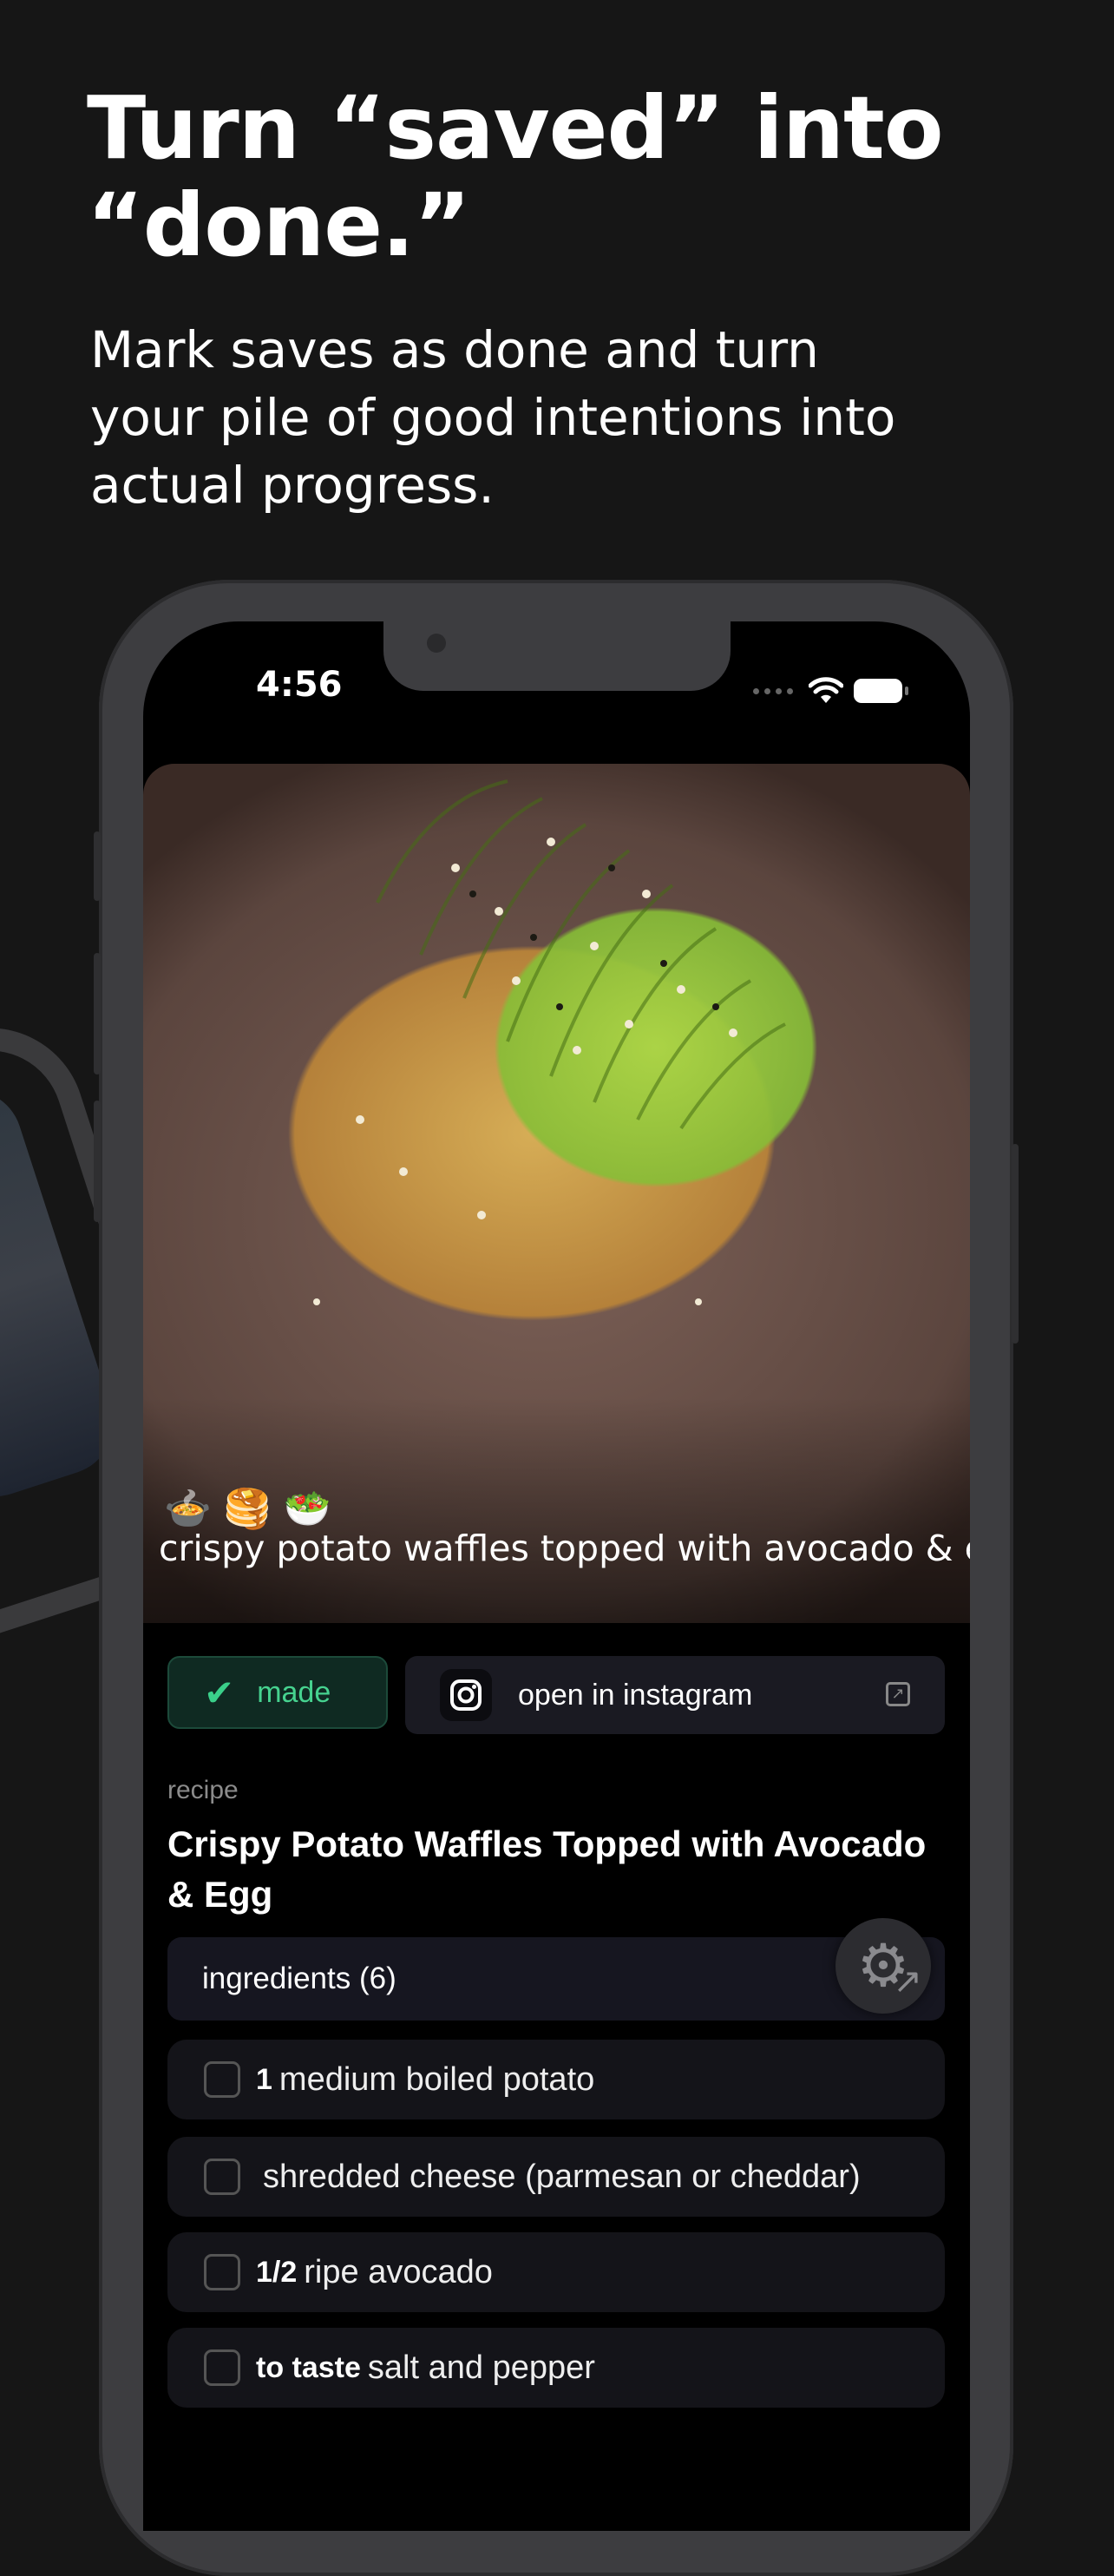 Image resolution: width=1114 pixels, height=2576 pixels. What do you see at coordinates (898, 1694) in the screenshot?
I see `external-link-icon: ↗` at bounding box center [898, 1694].